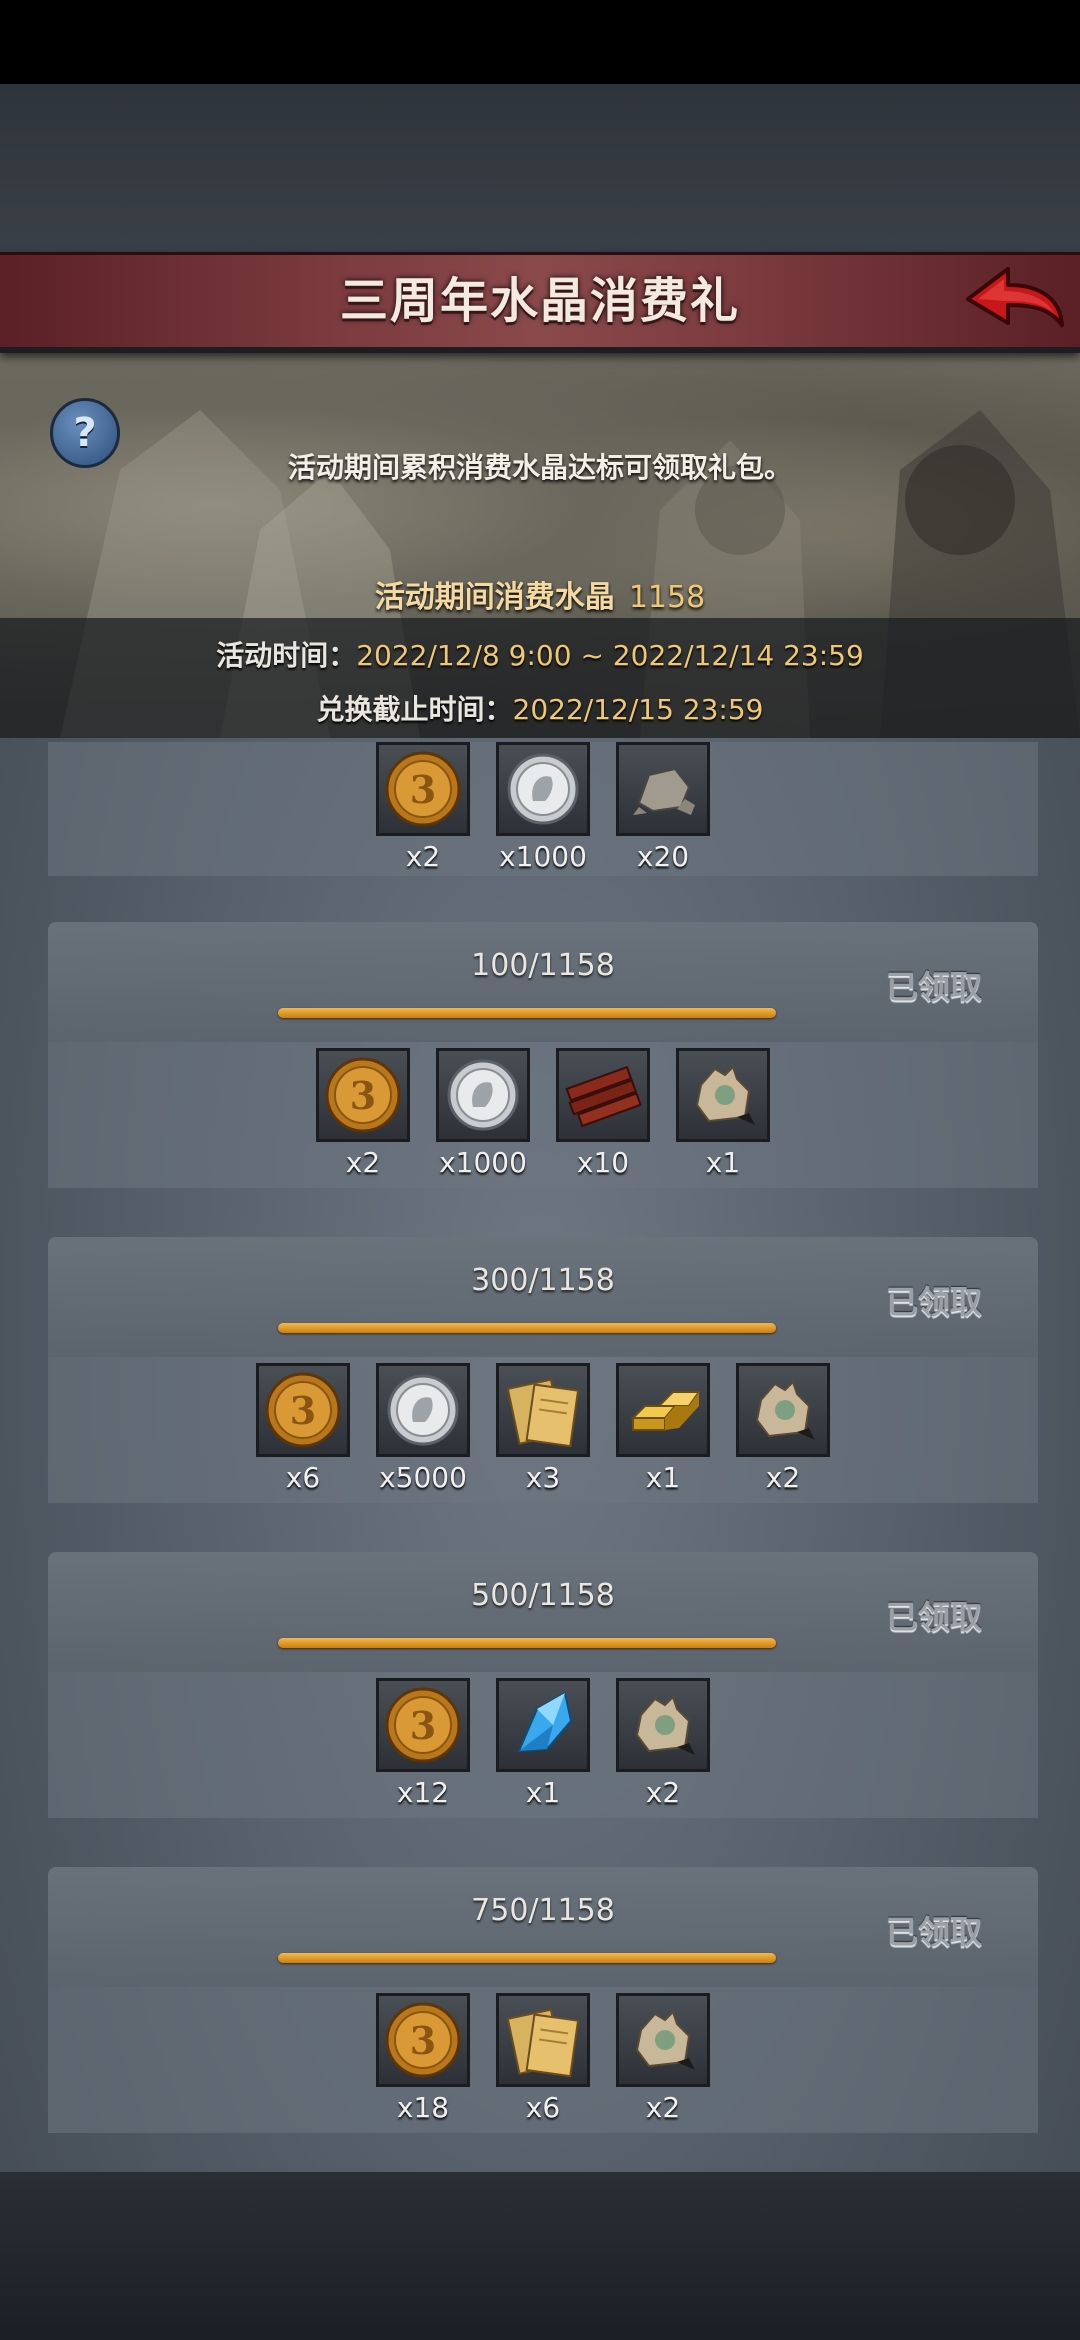  I want to click on spent-label: 活动期间消费水晶, so click(494, 597).